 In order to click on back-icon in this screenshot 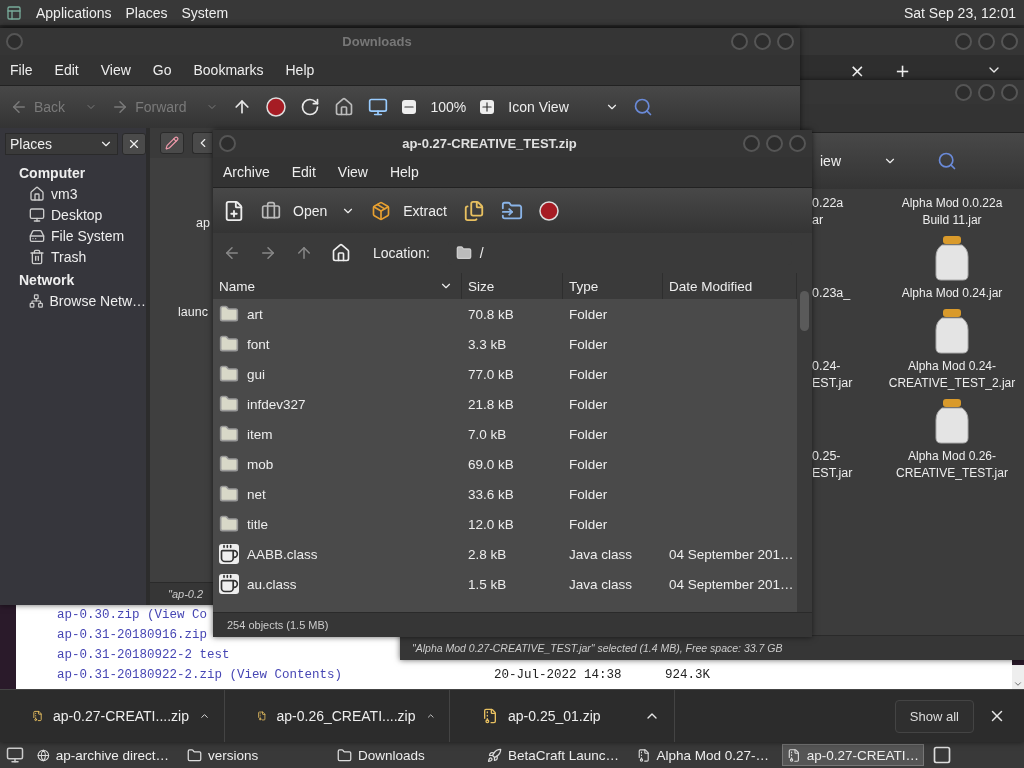, I will do `click(232, 253)`.